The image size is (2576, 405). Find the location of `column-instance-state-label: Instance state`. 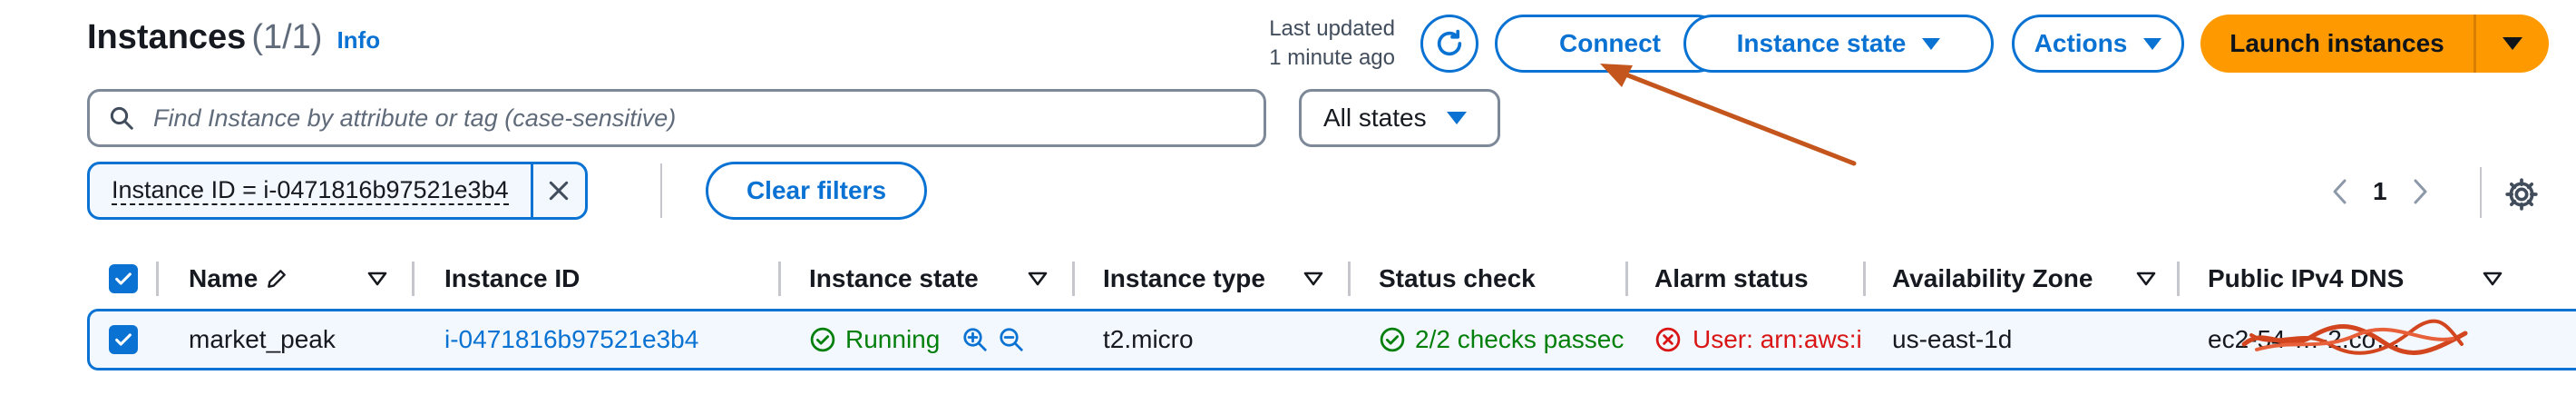

column-instance-state-label: Instance state is located at coordinates (894, 278).